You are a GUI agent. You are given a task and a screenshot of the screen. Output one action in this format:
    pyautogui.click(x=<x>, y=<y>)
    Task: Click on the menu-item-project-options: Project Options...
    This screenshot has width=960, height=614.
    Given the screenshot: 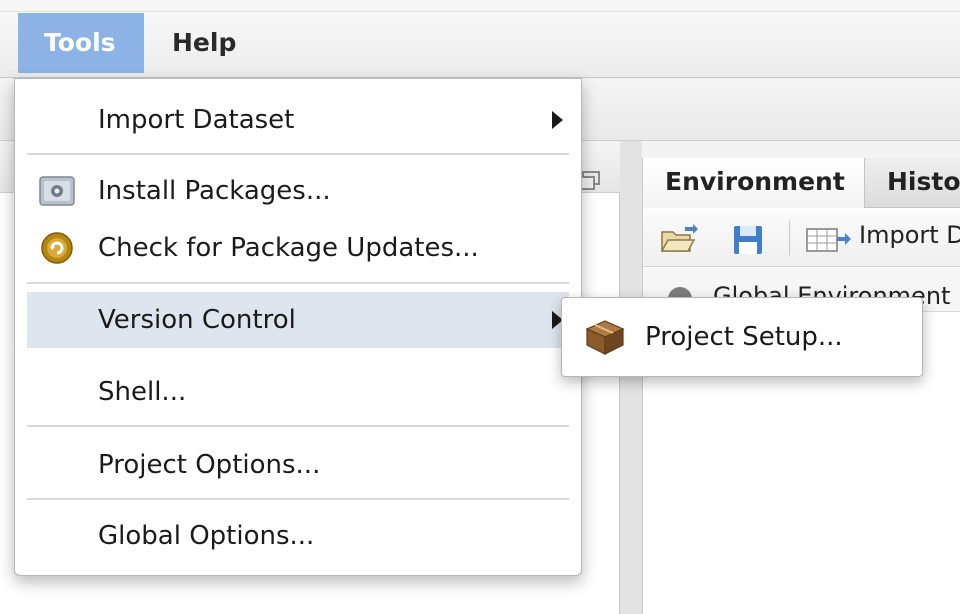 What is the action you would take?
    pyautogui.click(x=298, y=465)
    